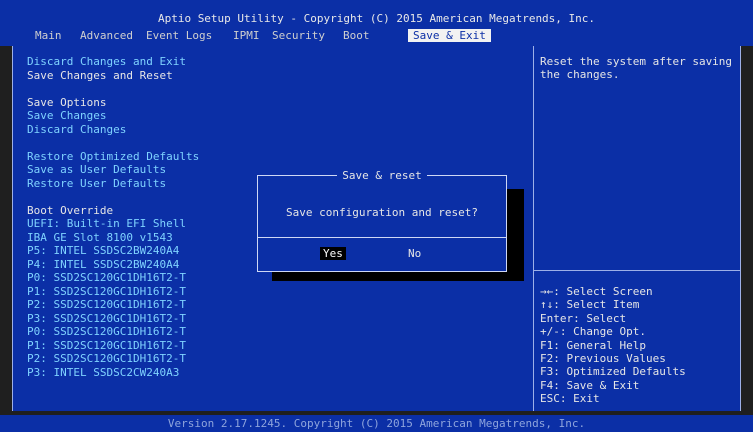  Describe the element at coordinates (449, 36) in the screenshot. I see `tab-save-exit: Save & Exit` at that location.